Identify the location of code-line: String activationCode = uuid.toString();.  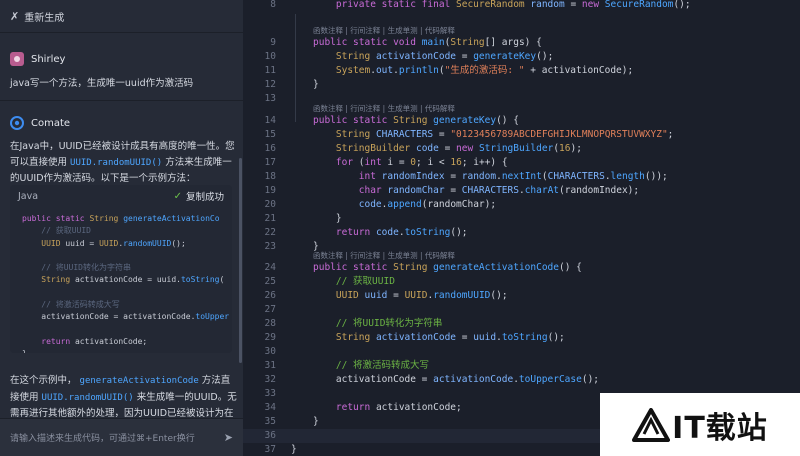
(450, 337).